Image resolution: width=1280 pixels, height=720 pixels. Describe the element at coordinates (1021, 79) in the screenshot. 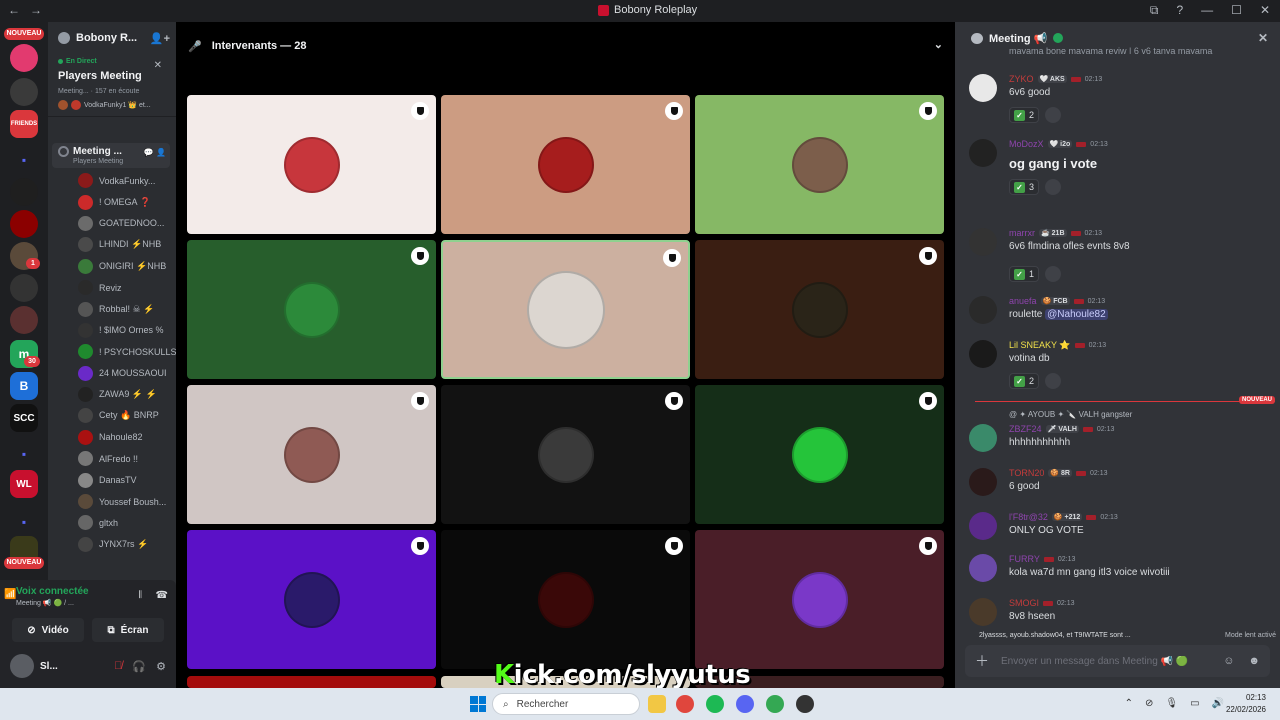

I see `author-name: ZYKO` at that location.